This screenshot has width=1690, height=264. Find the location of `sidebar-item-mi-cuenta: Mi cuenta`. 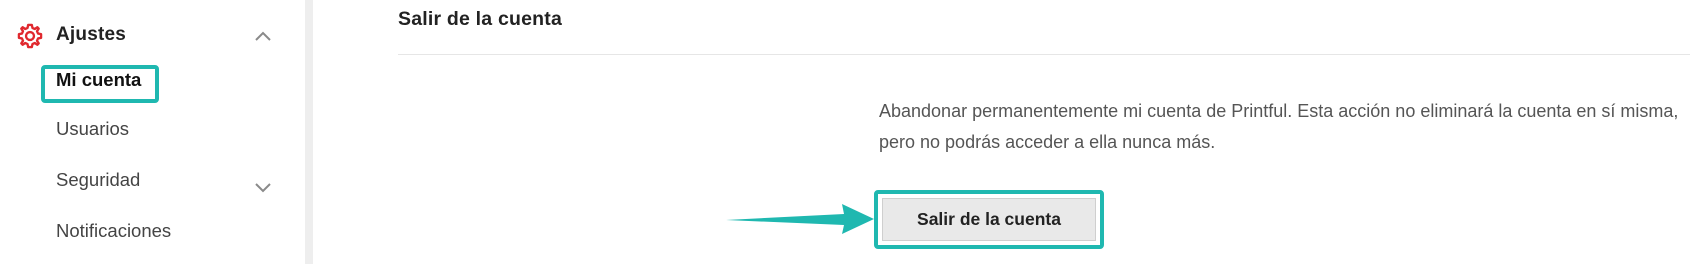

sidebar-item-mi-cuenta: Mi cuenta is located at coordinates (98, 80).